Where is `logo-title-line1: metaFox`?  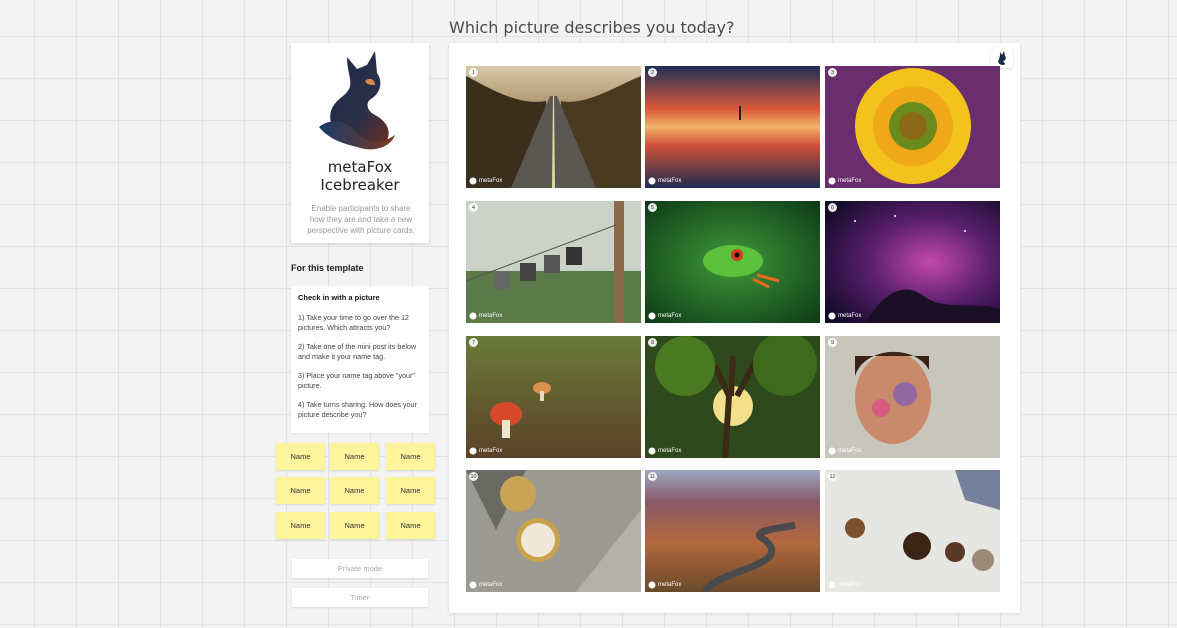
logo-title-line1: metaFox is located at coordinates (360, 167).